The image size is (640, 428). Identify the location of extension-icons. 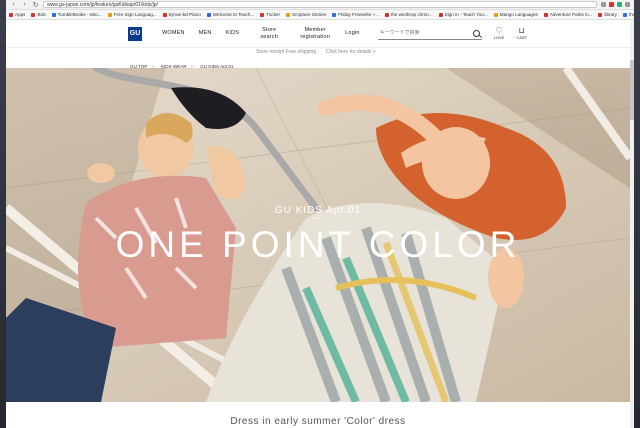
(615, 4).